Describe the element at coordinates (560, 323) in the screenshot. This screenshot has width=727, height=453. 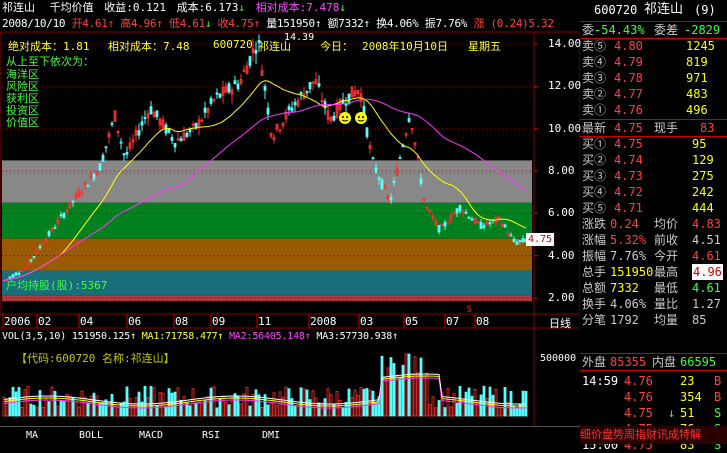
I see `period-label: 日线` at that location.